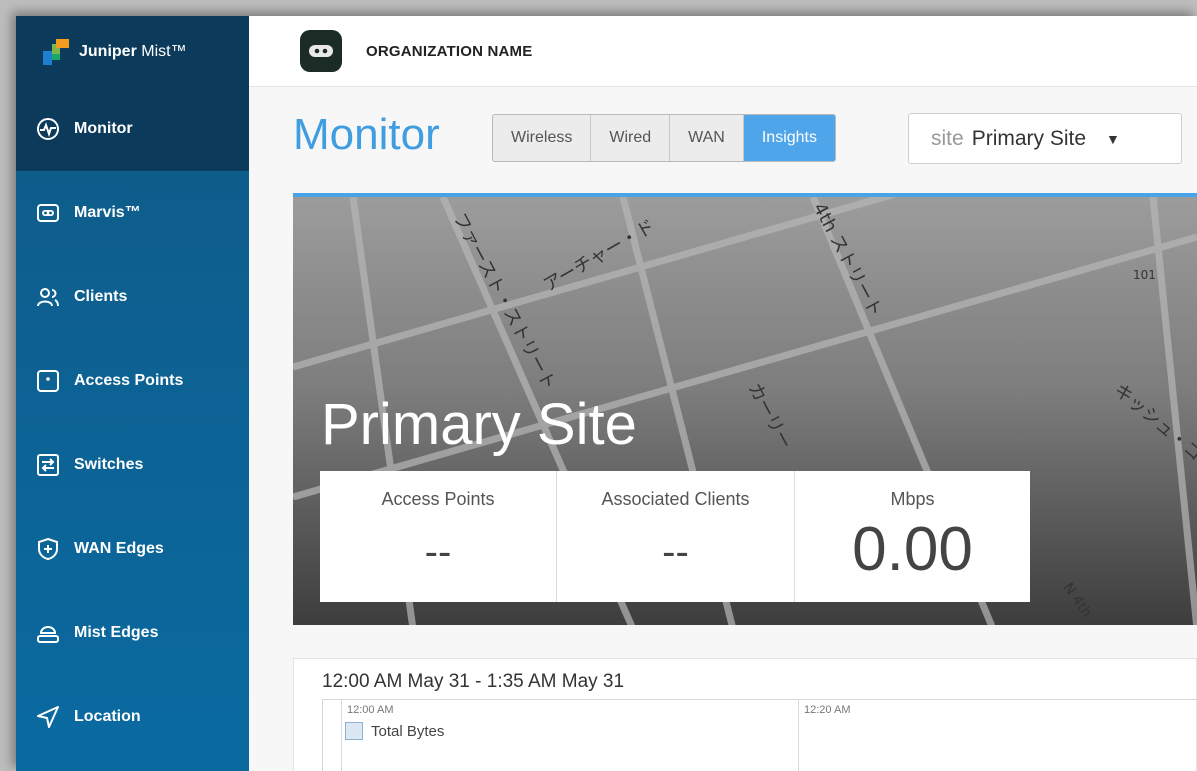 Image resolution: width=1197 pixels, height=771 pixels. Describe the element at coordinates (56, 51) in the screenshot. I see `juniper-logo-icon` at that location.